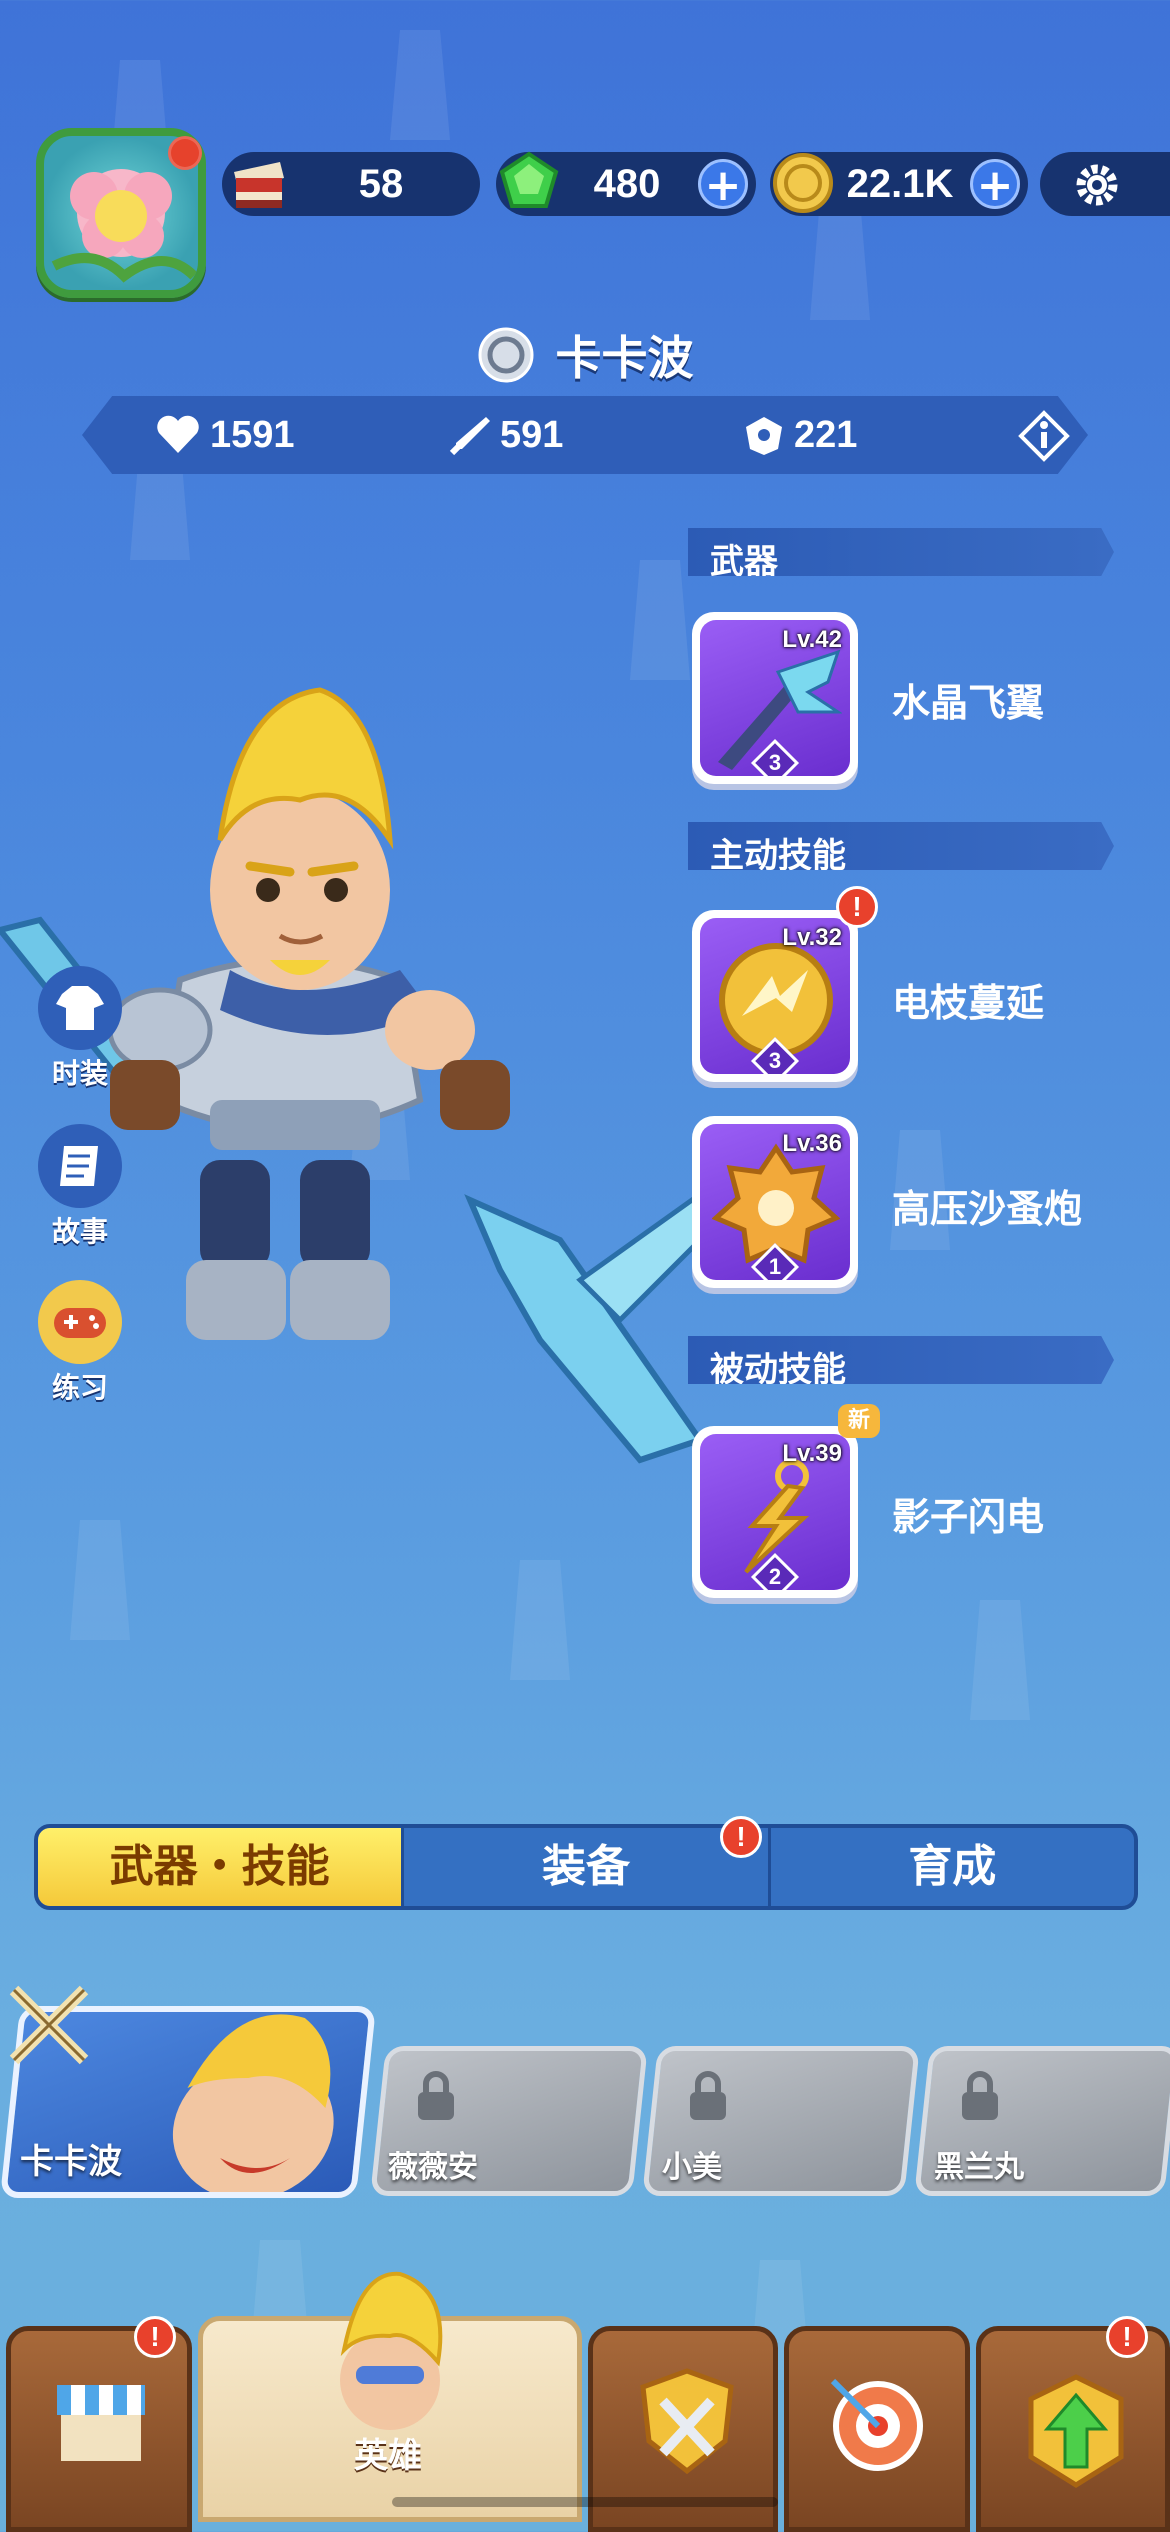  I want to click on hero-name-row: 卡卡波, so click(585, 355).